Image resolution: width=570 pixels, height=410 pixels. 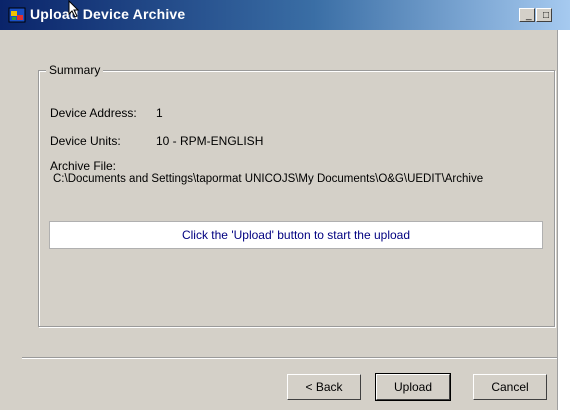 What do you see at coordinates (74, 9) in the screenshot?
I see `mouse-pointer-icon` at bounding box center [74, 9].